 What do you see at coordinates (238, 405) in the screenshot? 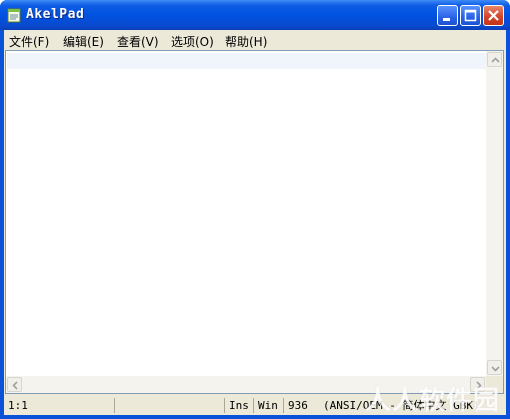
I see `status-insert-mode: Ins` at bounding box center [238, 405].